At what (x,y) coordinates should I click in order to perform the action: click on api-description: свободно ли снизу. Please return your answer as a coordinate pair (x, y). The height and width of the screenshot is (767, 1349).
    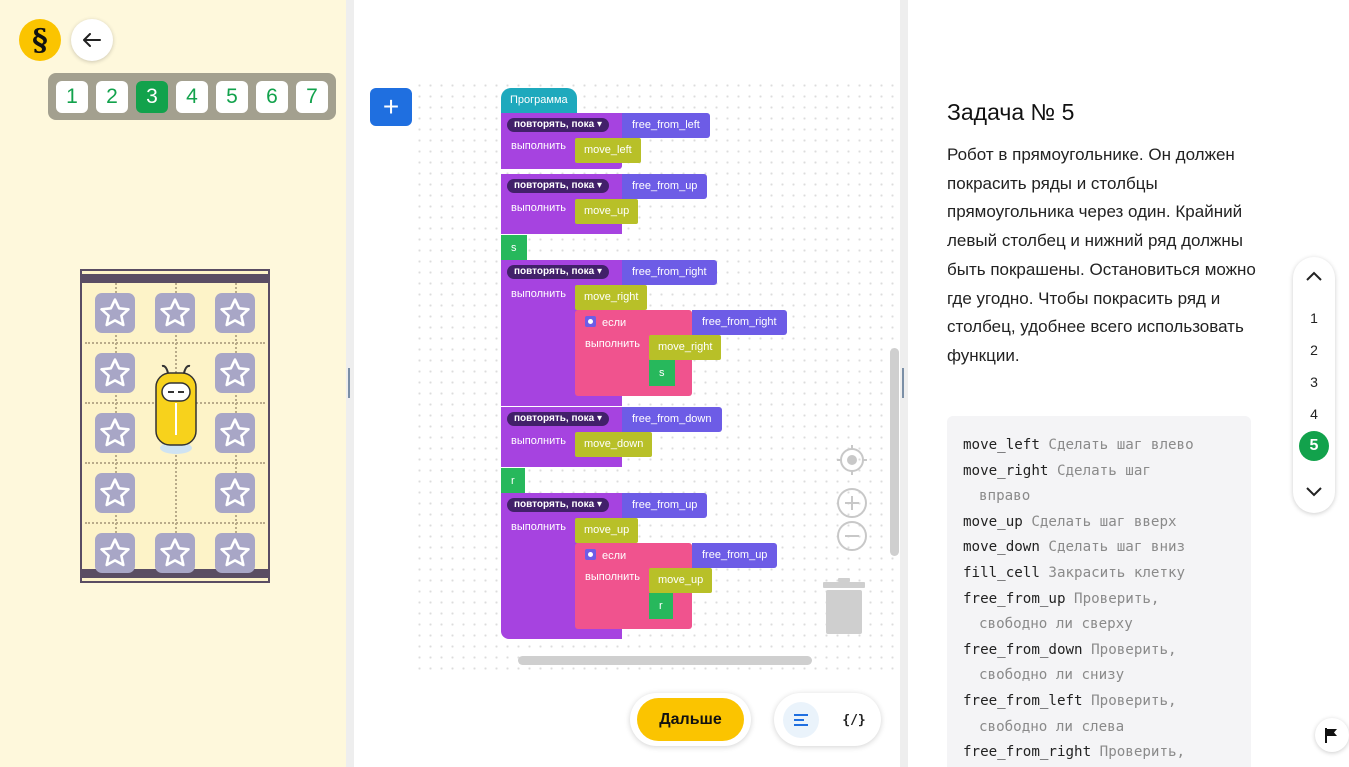
    Looking at the image, I should click on (1052, 675).